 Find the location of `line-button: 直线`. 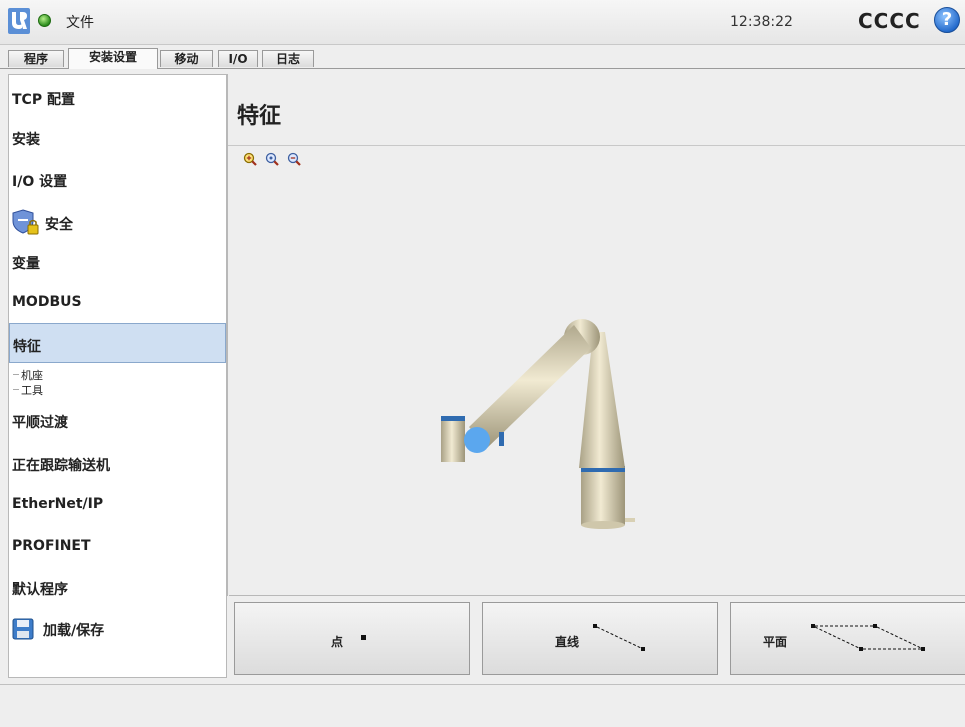

line-button: 直线 is located at coordinates (600, 638).